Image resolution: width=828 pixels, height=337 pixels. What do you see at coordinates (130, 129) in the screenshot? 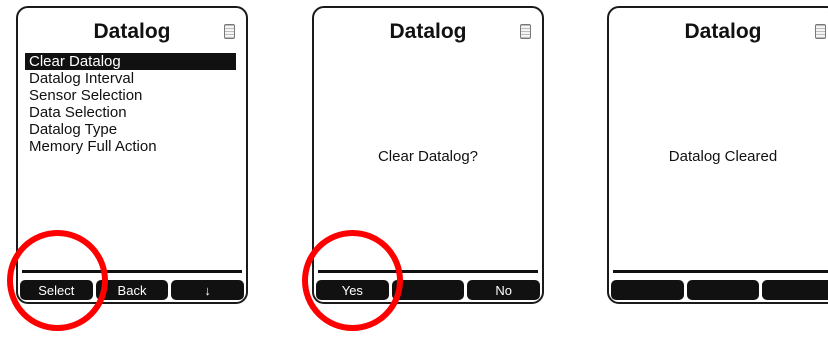
I see `menu-item-datalog-type: Datalog Type` at bounding box center [130, 129].